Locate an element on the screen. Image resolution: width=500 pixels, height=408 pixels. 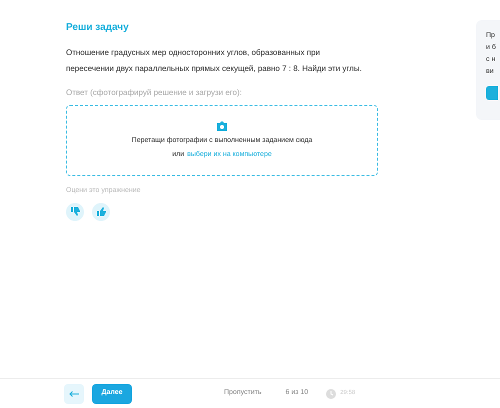
task-title: Реши задачу is located at coordinates (98, 28).